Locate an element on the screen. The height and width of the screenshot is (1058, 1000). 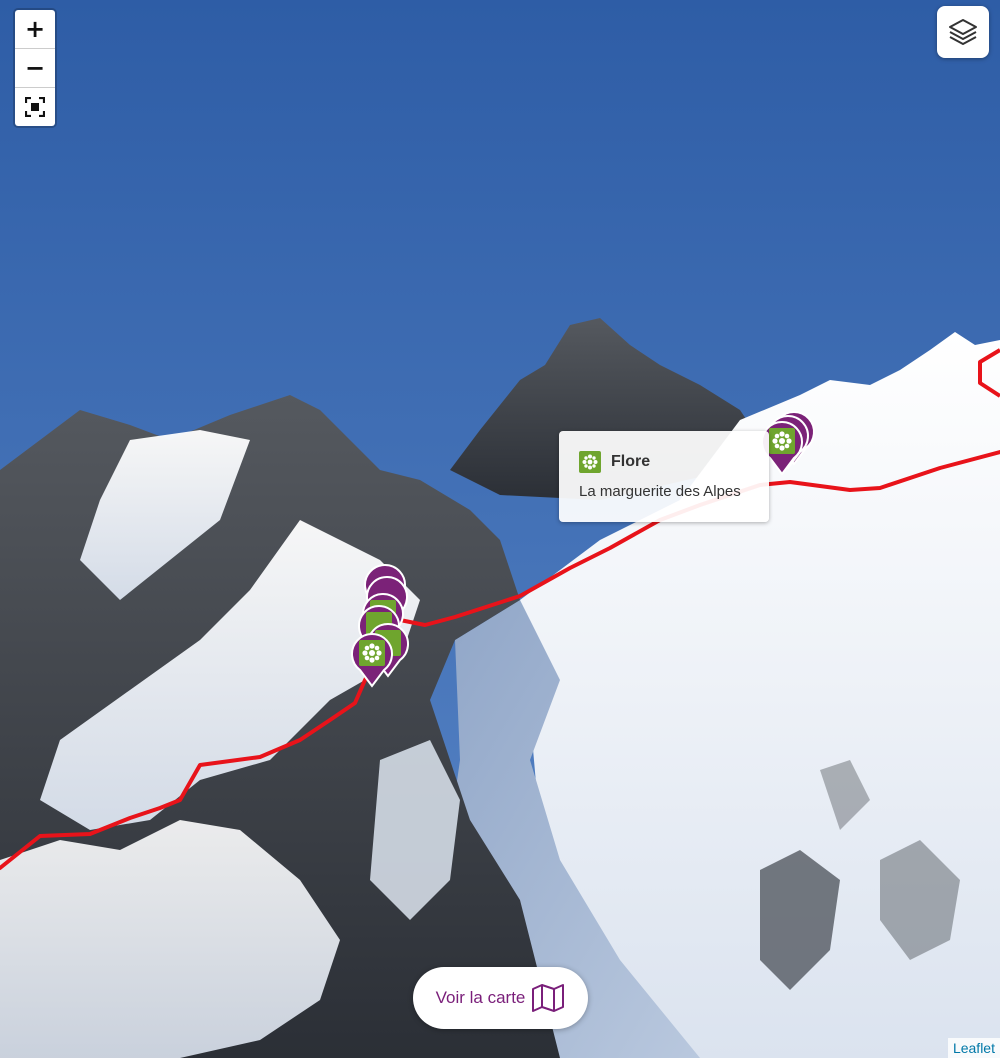
layers-button is located at coordinates (963, 32).